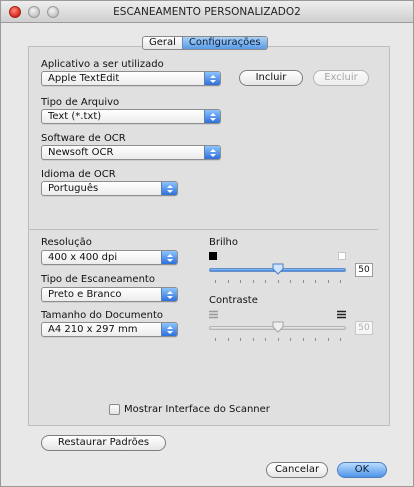  I want to click on file-type-popup: Text (*.txt), so click(131, 116).